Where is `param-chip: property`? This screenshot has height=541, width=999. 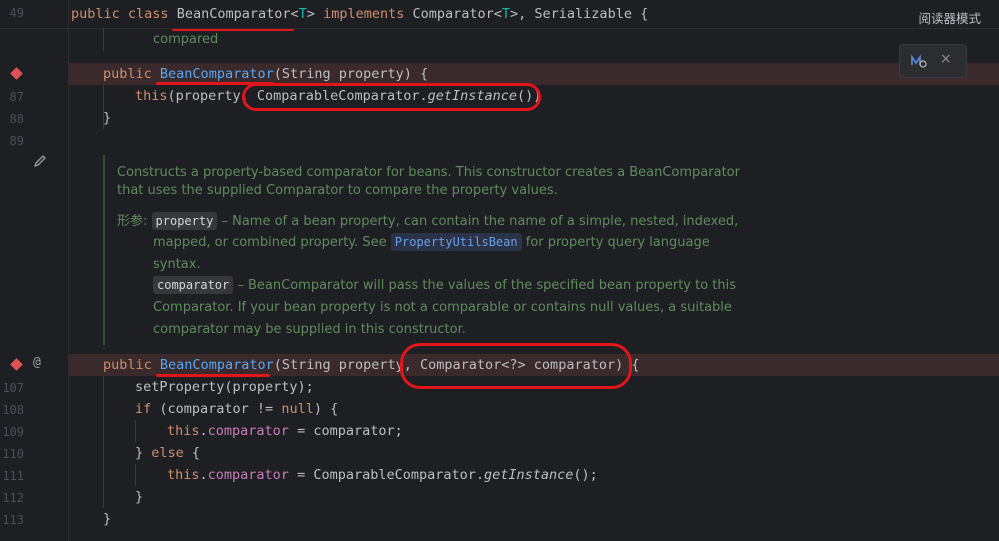 param-chip: property is located at coordinates (184, 221).